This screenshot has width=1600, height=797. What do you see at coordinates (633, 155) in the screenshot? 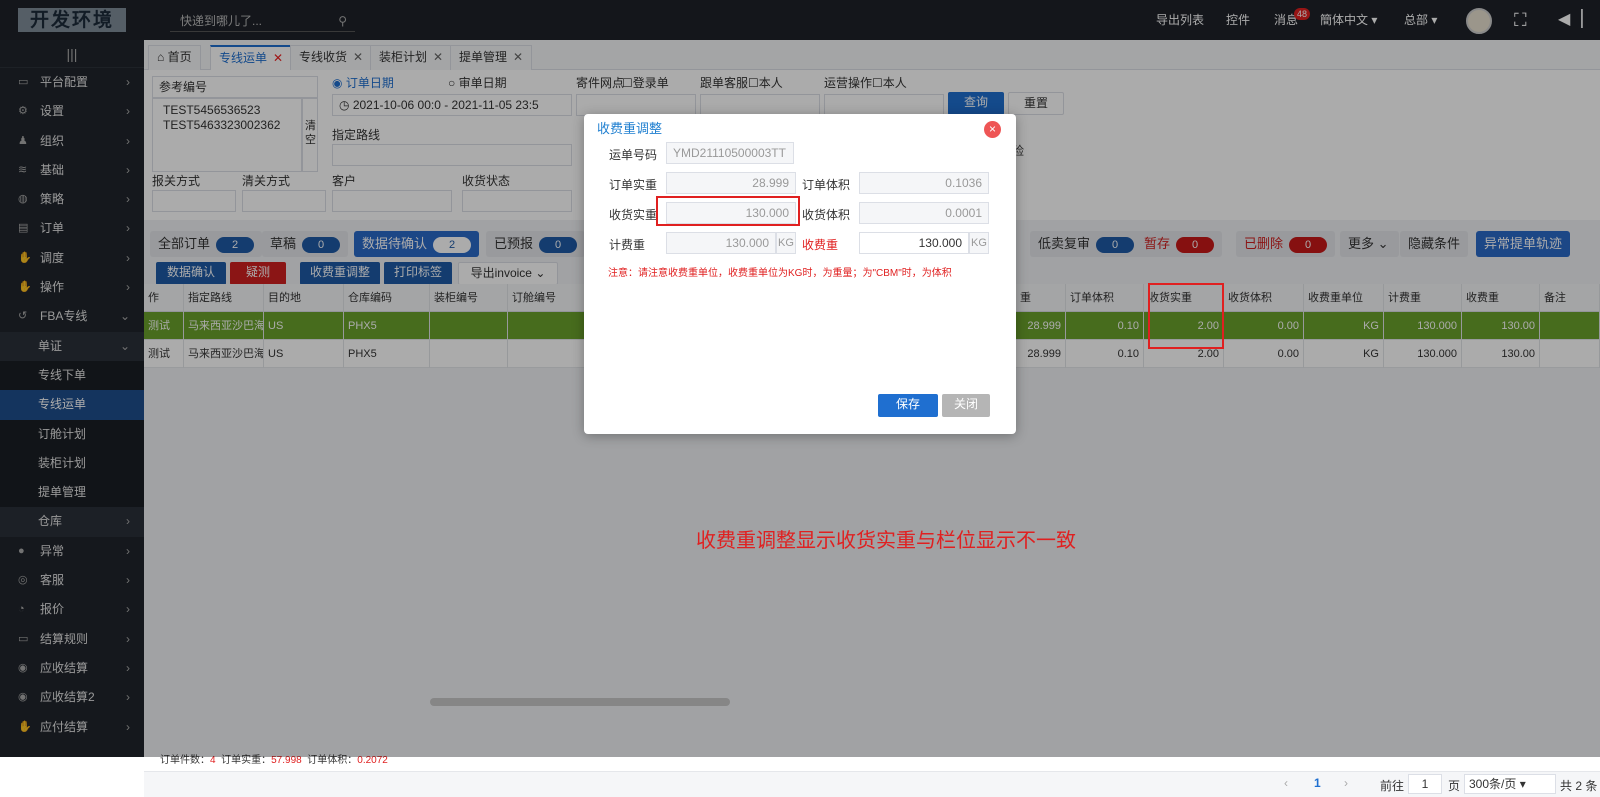
I see `waybill-label: 运单号码` at bounding box center [633, 155].